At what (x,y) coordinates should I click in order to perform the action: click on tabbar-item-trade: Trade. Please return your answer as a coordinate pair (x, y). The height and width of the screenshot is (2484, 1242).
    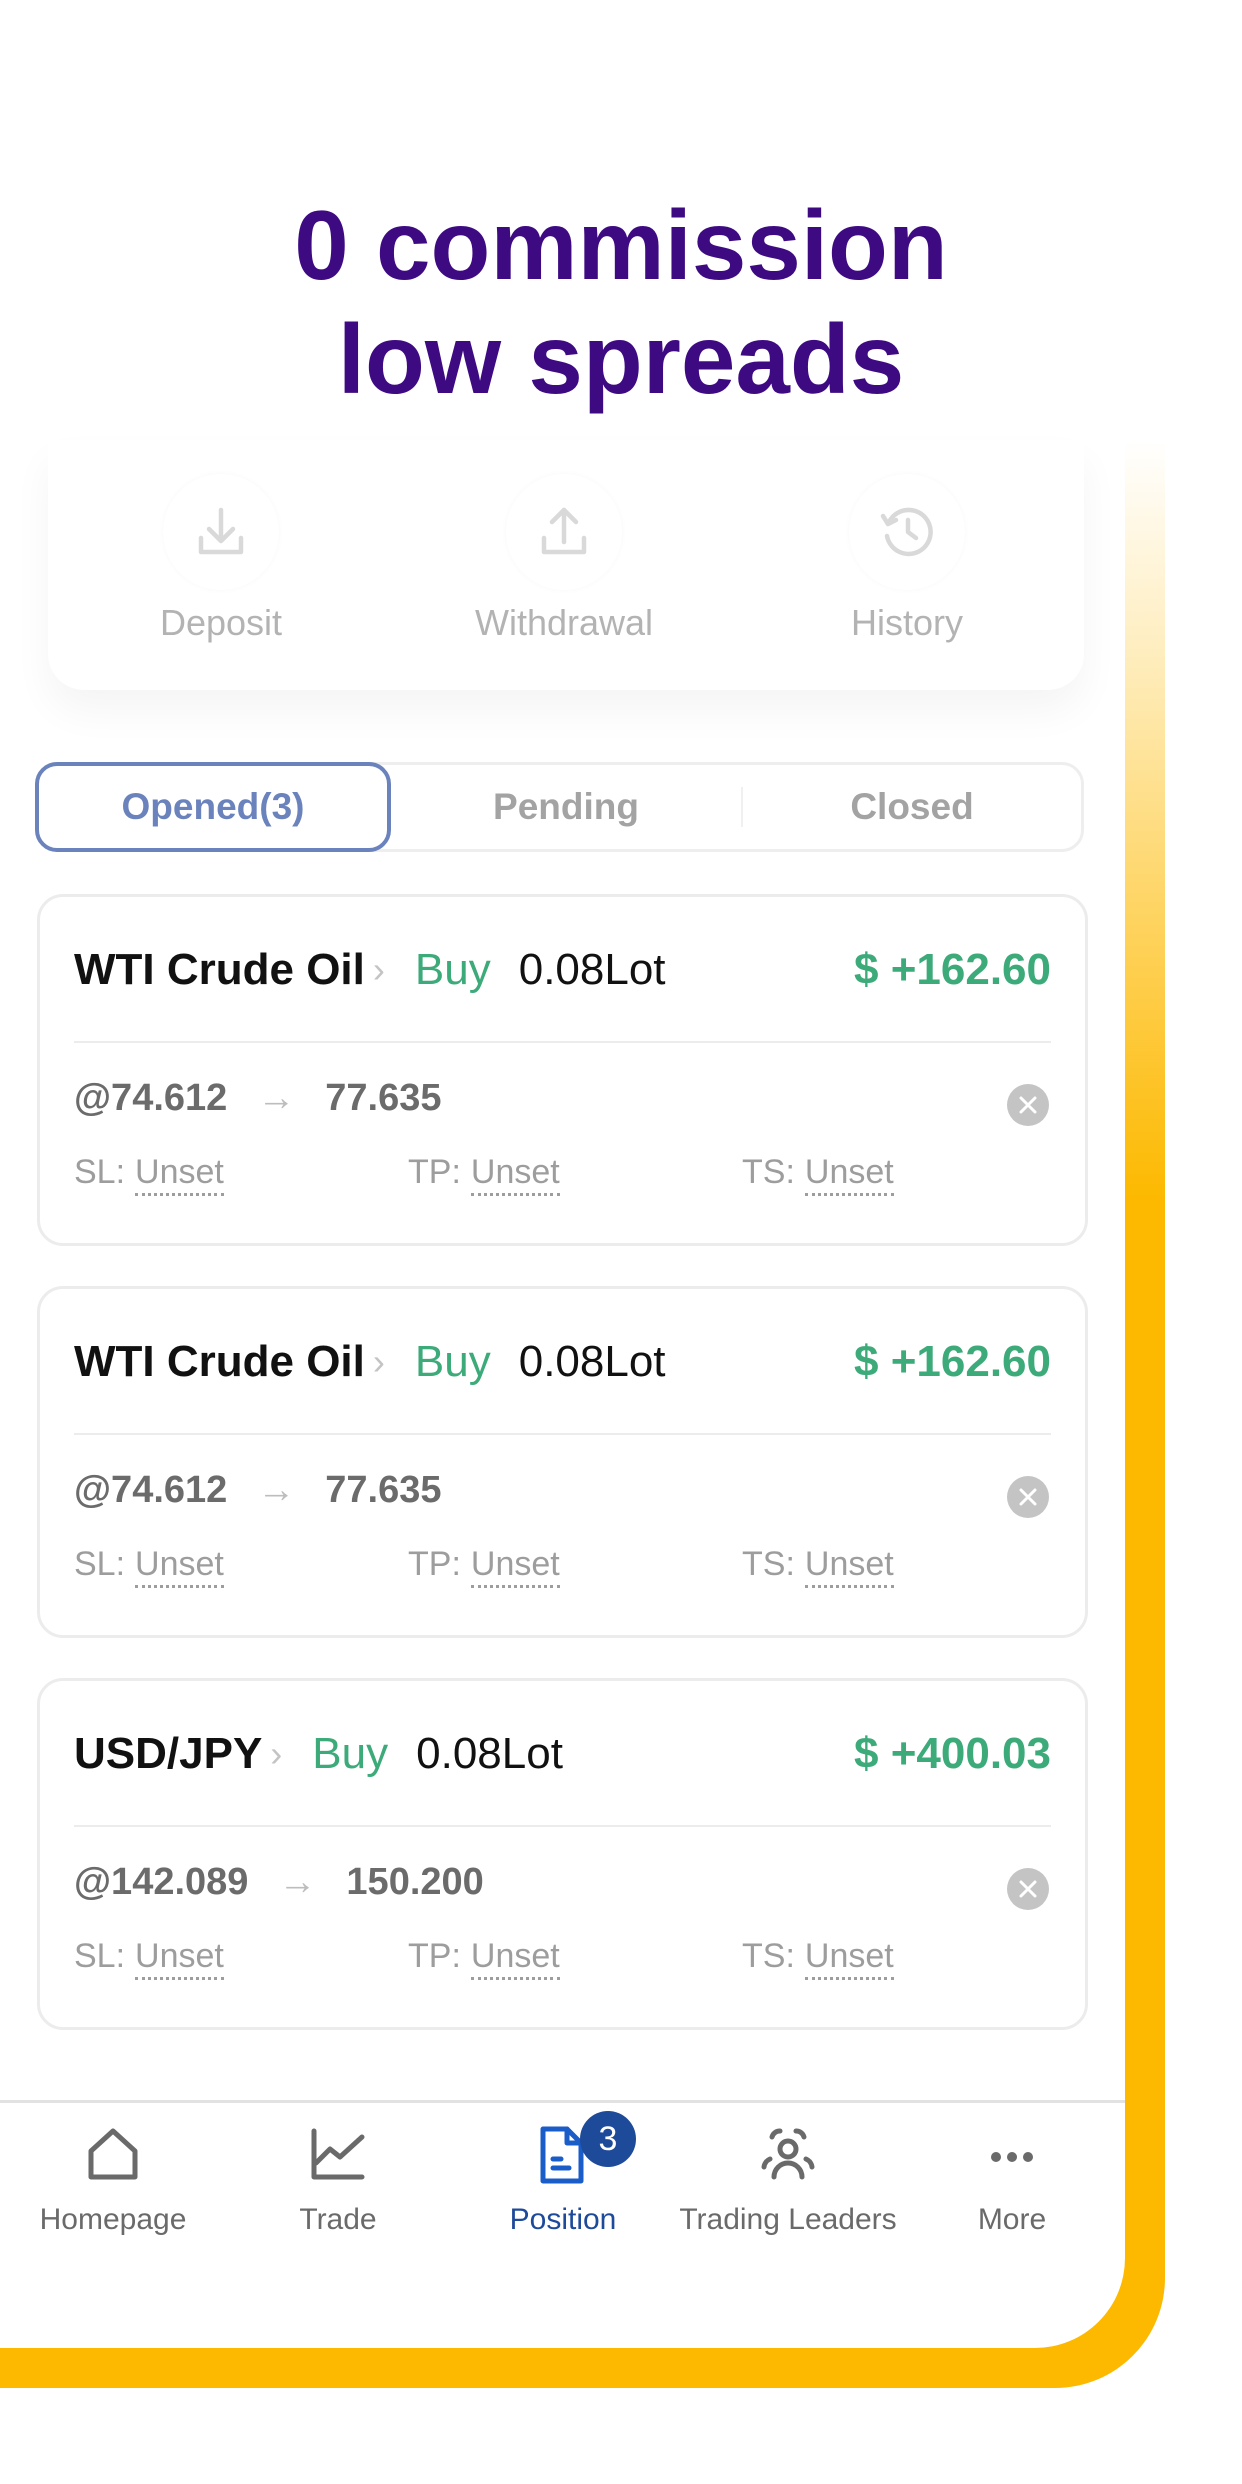
    Looking at the image, I should click on (338, 2178).